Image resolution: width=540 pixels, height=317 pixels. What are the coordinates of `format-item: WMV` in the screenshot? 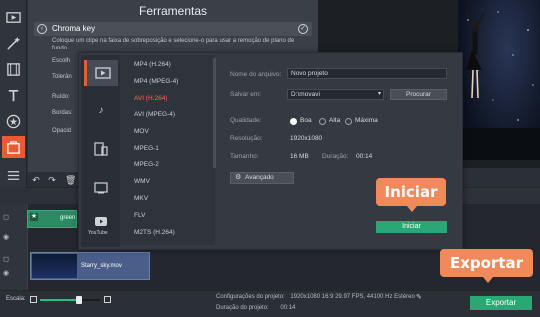 It's located at (142, 181).